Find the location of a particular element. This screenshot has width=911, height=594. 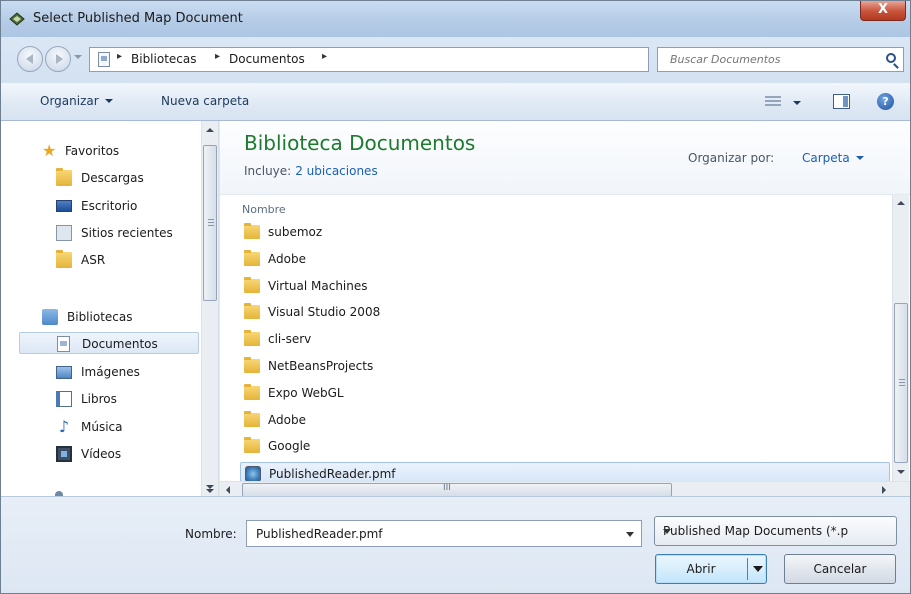

forward-button is located at coordinates (58, 59).